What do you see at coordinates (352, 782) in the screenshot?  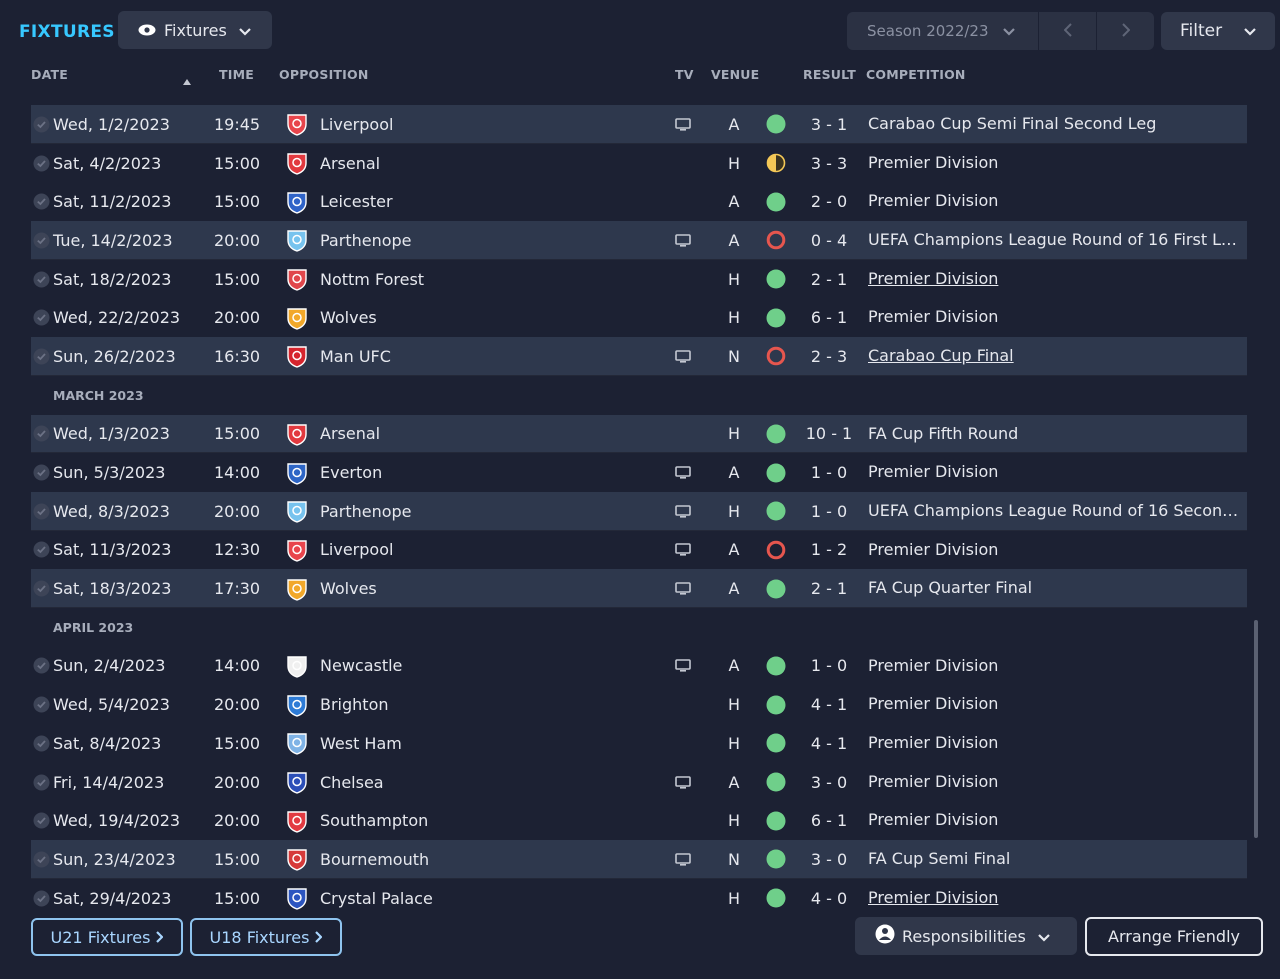 I see `opposition-link: Chelsea` at bounding box center [352, 782].